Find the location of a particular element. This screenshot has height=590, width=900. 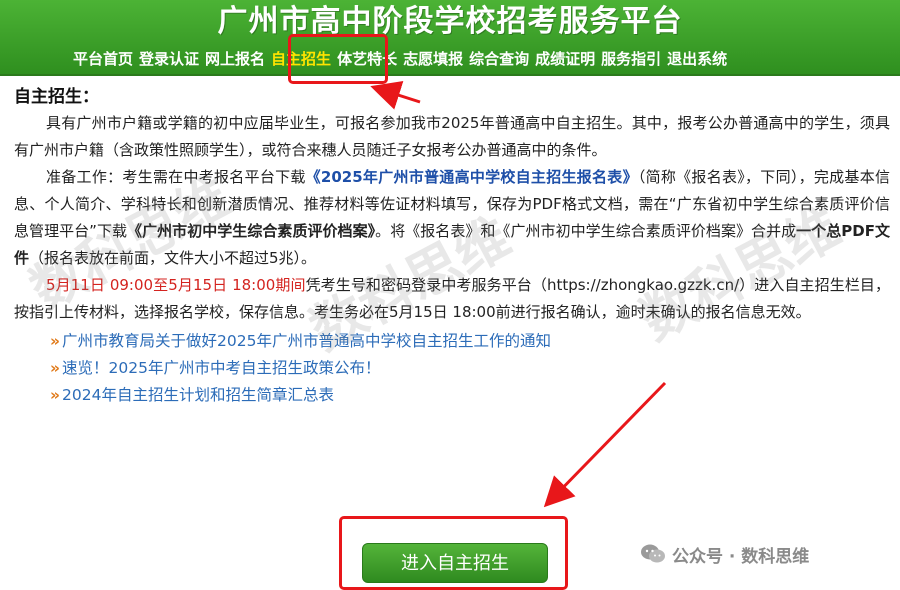

prep-text-3: 。将《报名表》和《广州市初中学生综合素质评价档案》合并成 is located at coordinates (586, 231).